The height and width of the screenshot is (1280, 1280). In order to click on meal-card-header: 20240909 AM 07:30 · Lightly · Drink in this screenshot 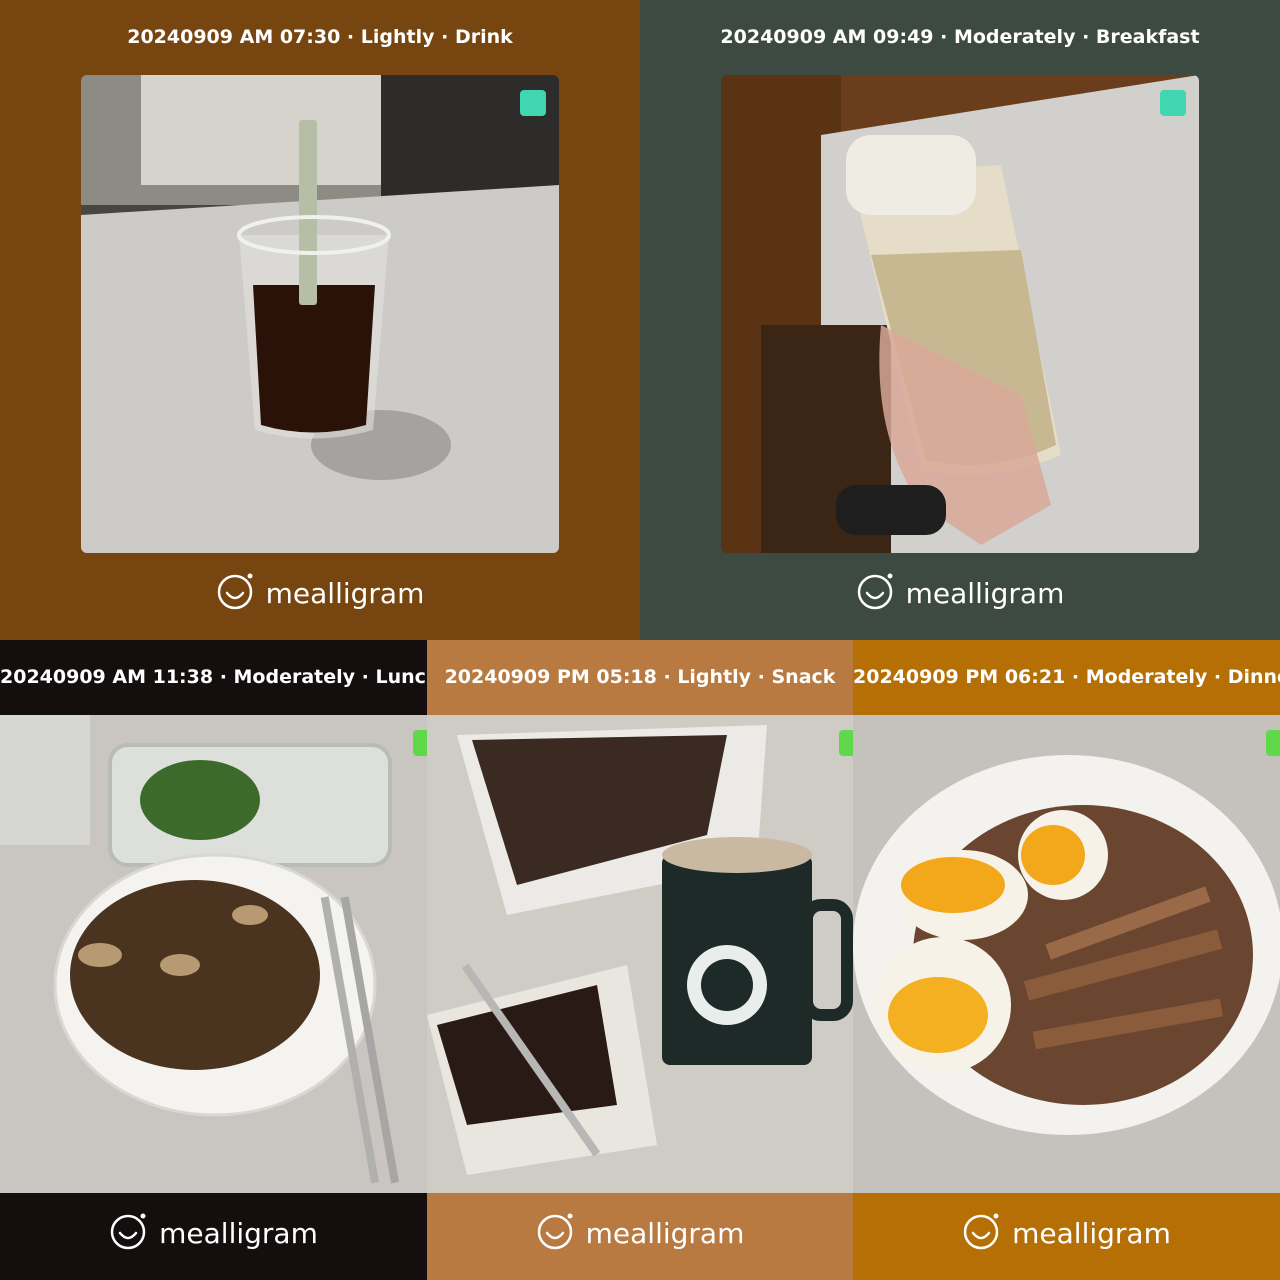, I will do `click(320, 37)`.